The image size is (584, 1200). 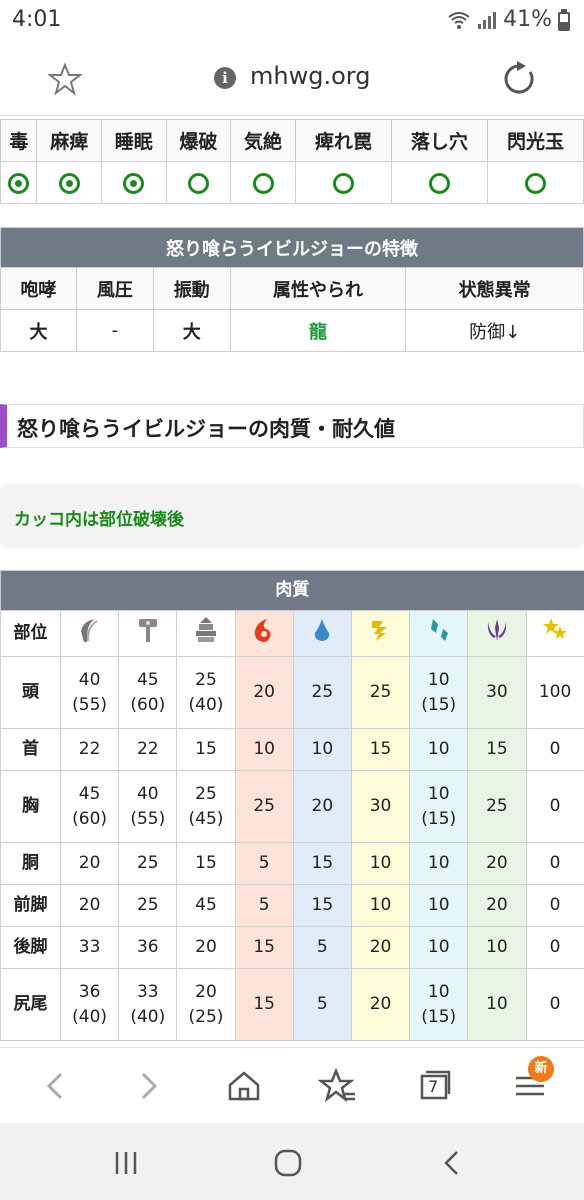 What do you see at coordinates (244, 1086) in the screenshot?
I see `home-icon` at bounding box center [244, 1086].